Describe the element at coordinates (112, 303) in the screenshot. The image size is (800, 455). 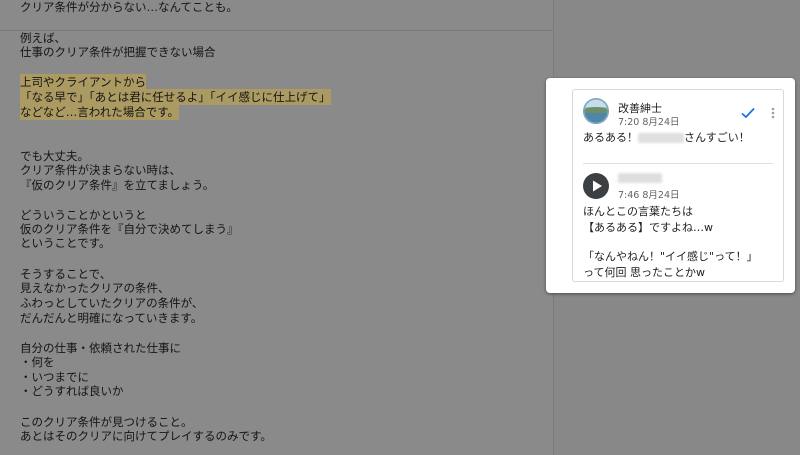
I see `doc-line: ふわっとしていたクリアの条件が、` at that location.